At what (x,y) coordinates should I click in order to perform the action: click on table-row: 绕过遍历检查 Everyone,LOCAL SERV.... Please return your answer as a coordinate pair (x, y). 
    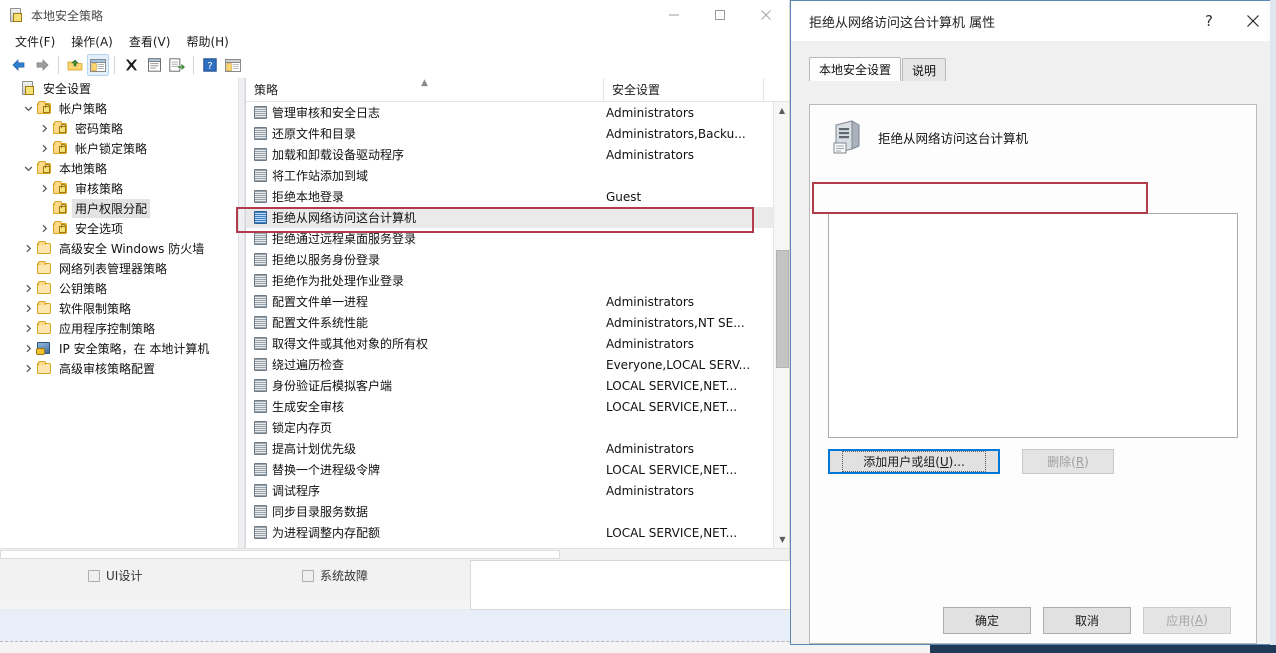
    Looking at the image, I should click on (509, 364).